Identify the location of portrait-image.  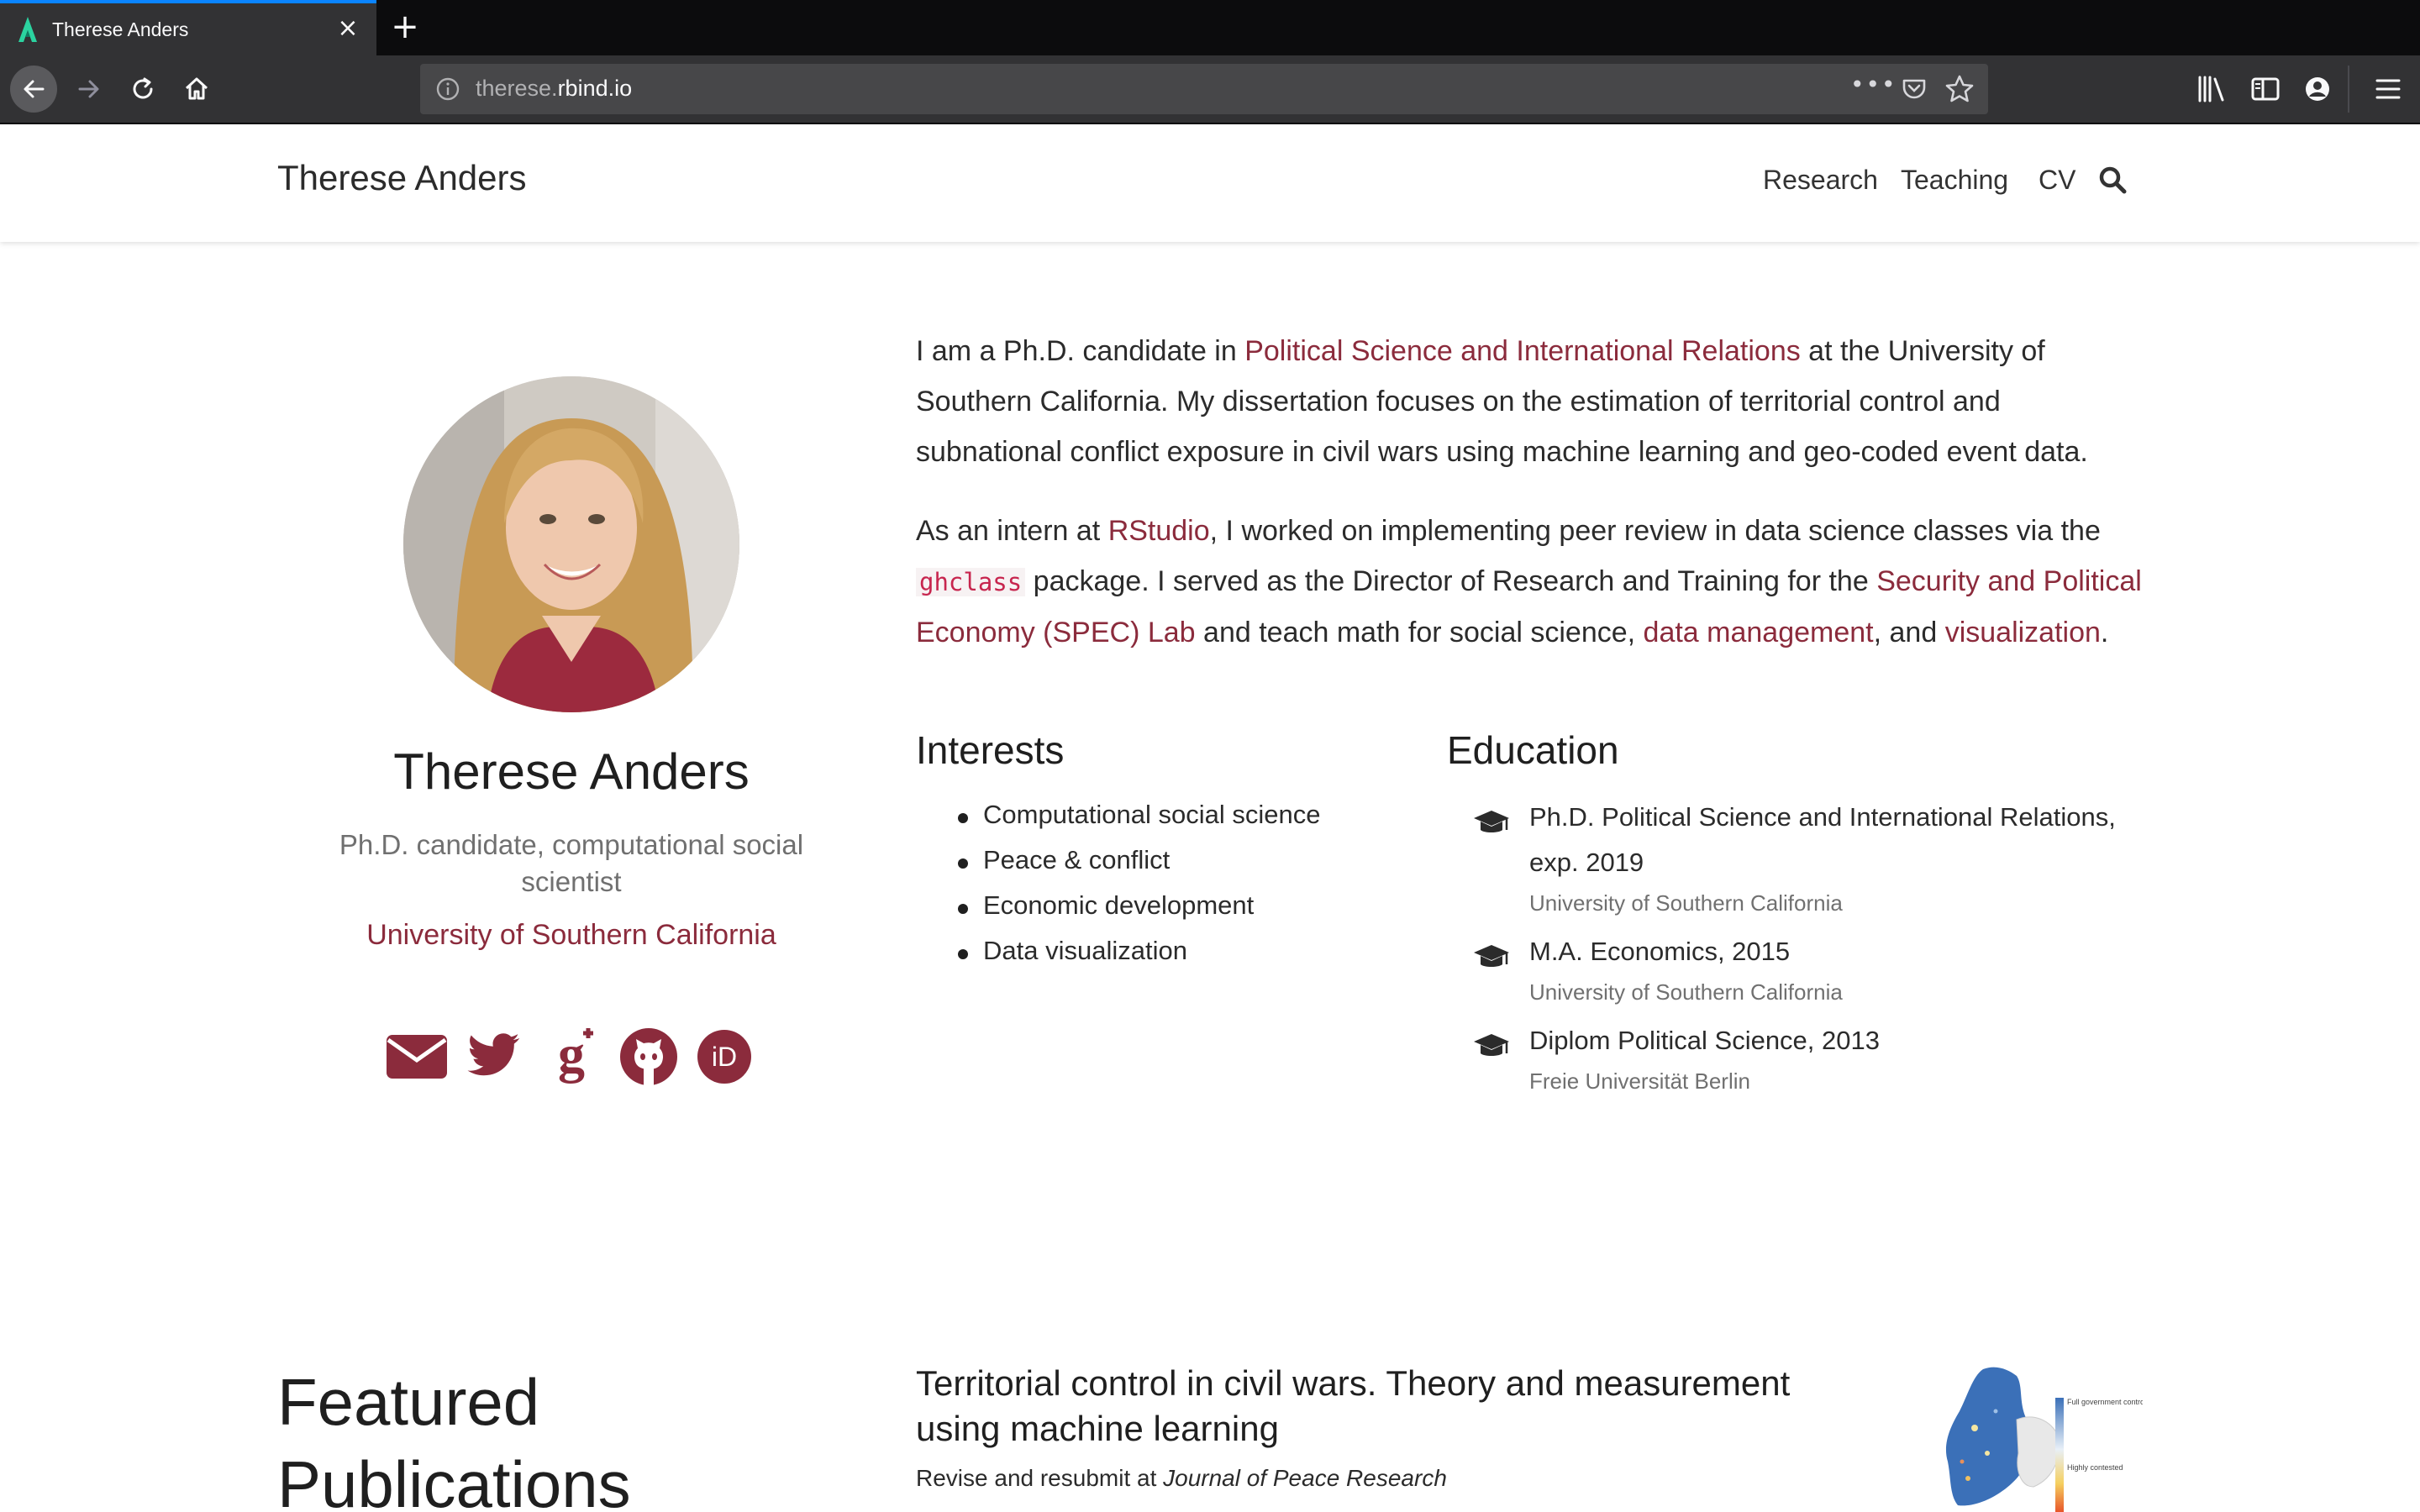
(571, 544).